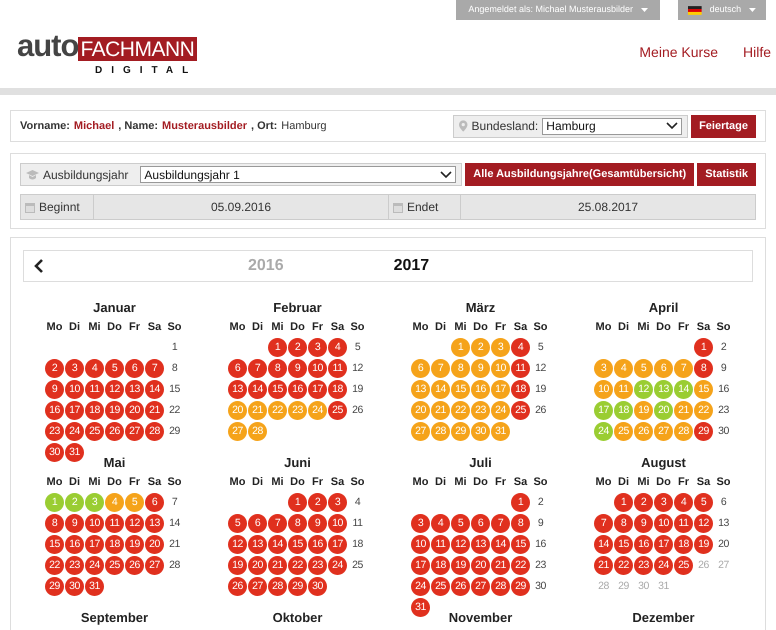  Describe the element at coordinates (579, 174) in the screenshot. I see `overview-button: Alle Ausbildungsjahre(Gesamtübersicht)` at that location.